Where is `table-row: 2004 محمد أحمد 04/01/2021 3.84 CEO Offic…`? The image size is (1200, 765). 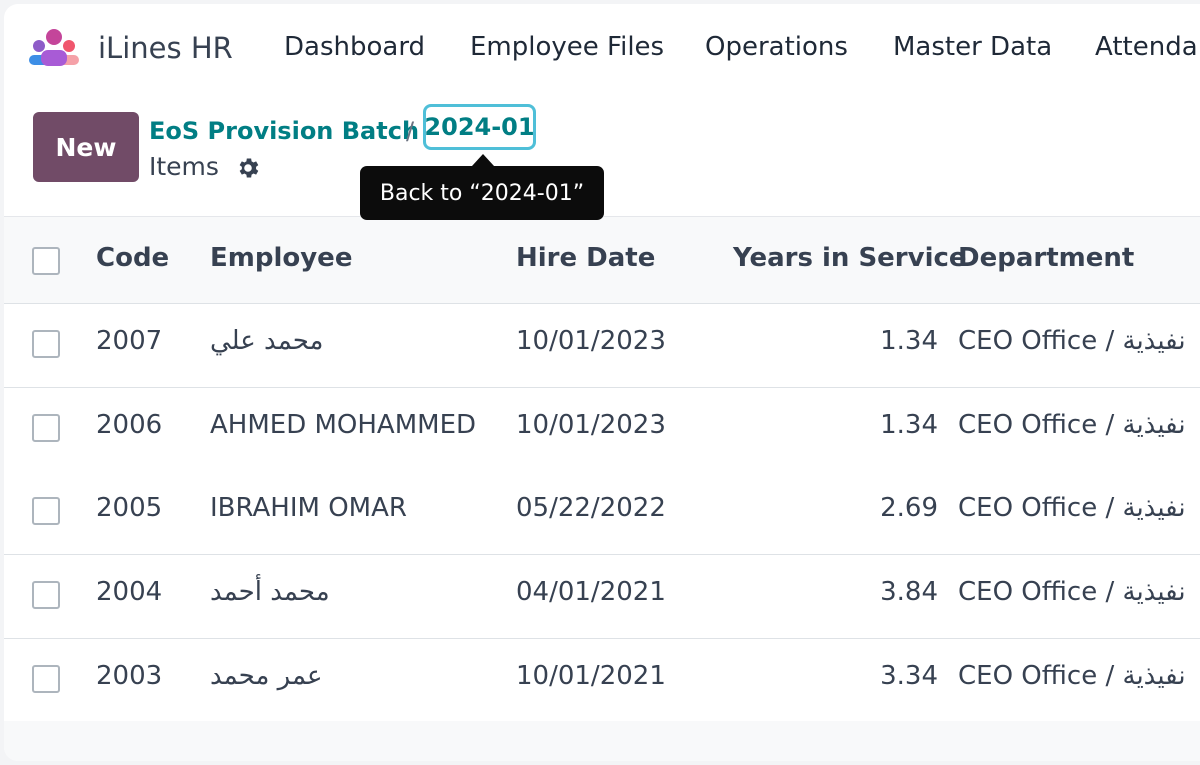 table-row: 2004 محمد أحمد 04/01/2021 3.84 CEO Offic… is located at coordinates (602, 597).